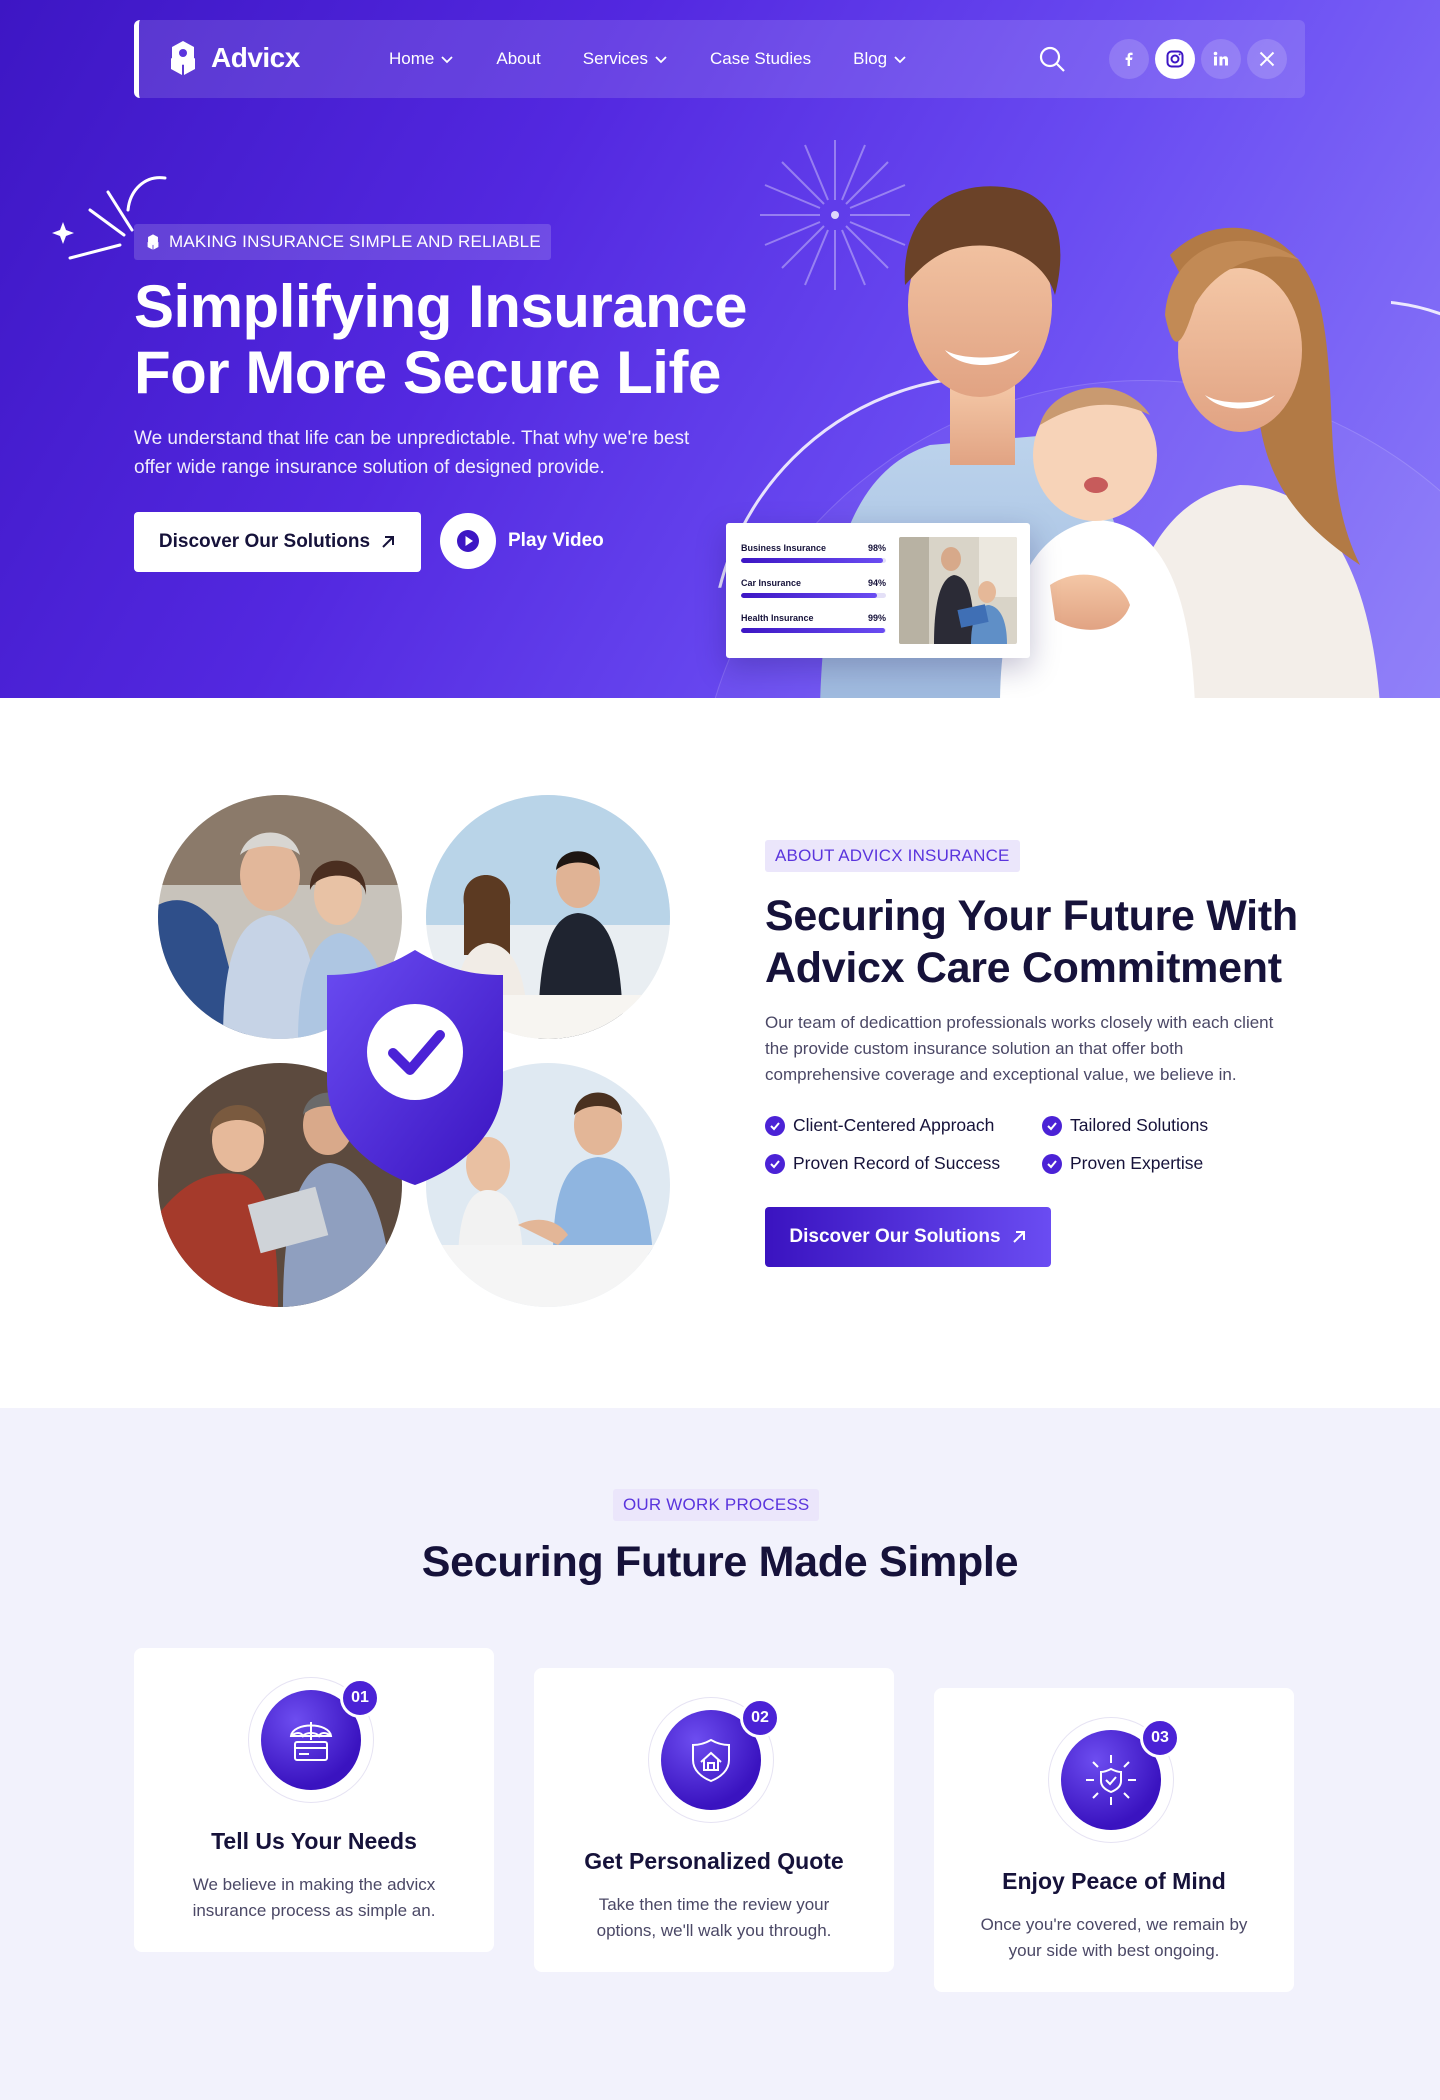 Image resolution: width=1440 pixels, height=2100 pixels. Describe the element at coordinates (1129, 59) in the screenshot. I see `facebook-icon` at that location.